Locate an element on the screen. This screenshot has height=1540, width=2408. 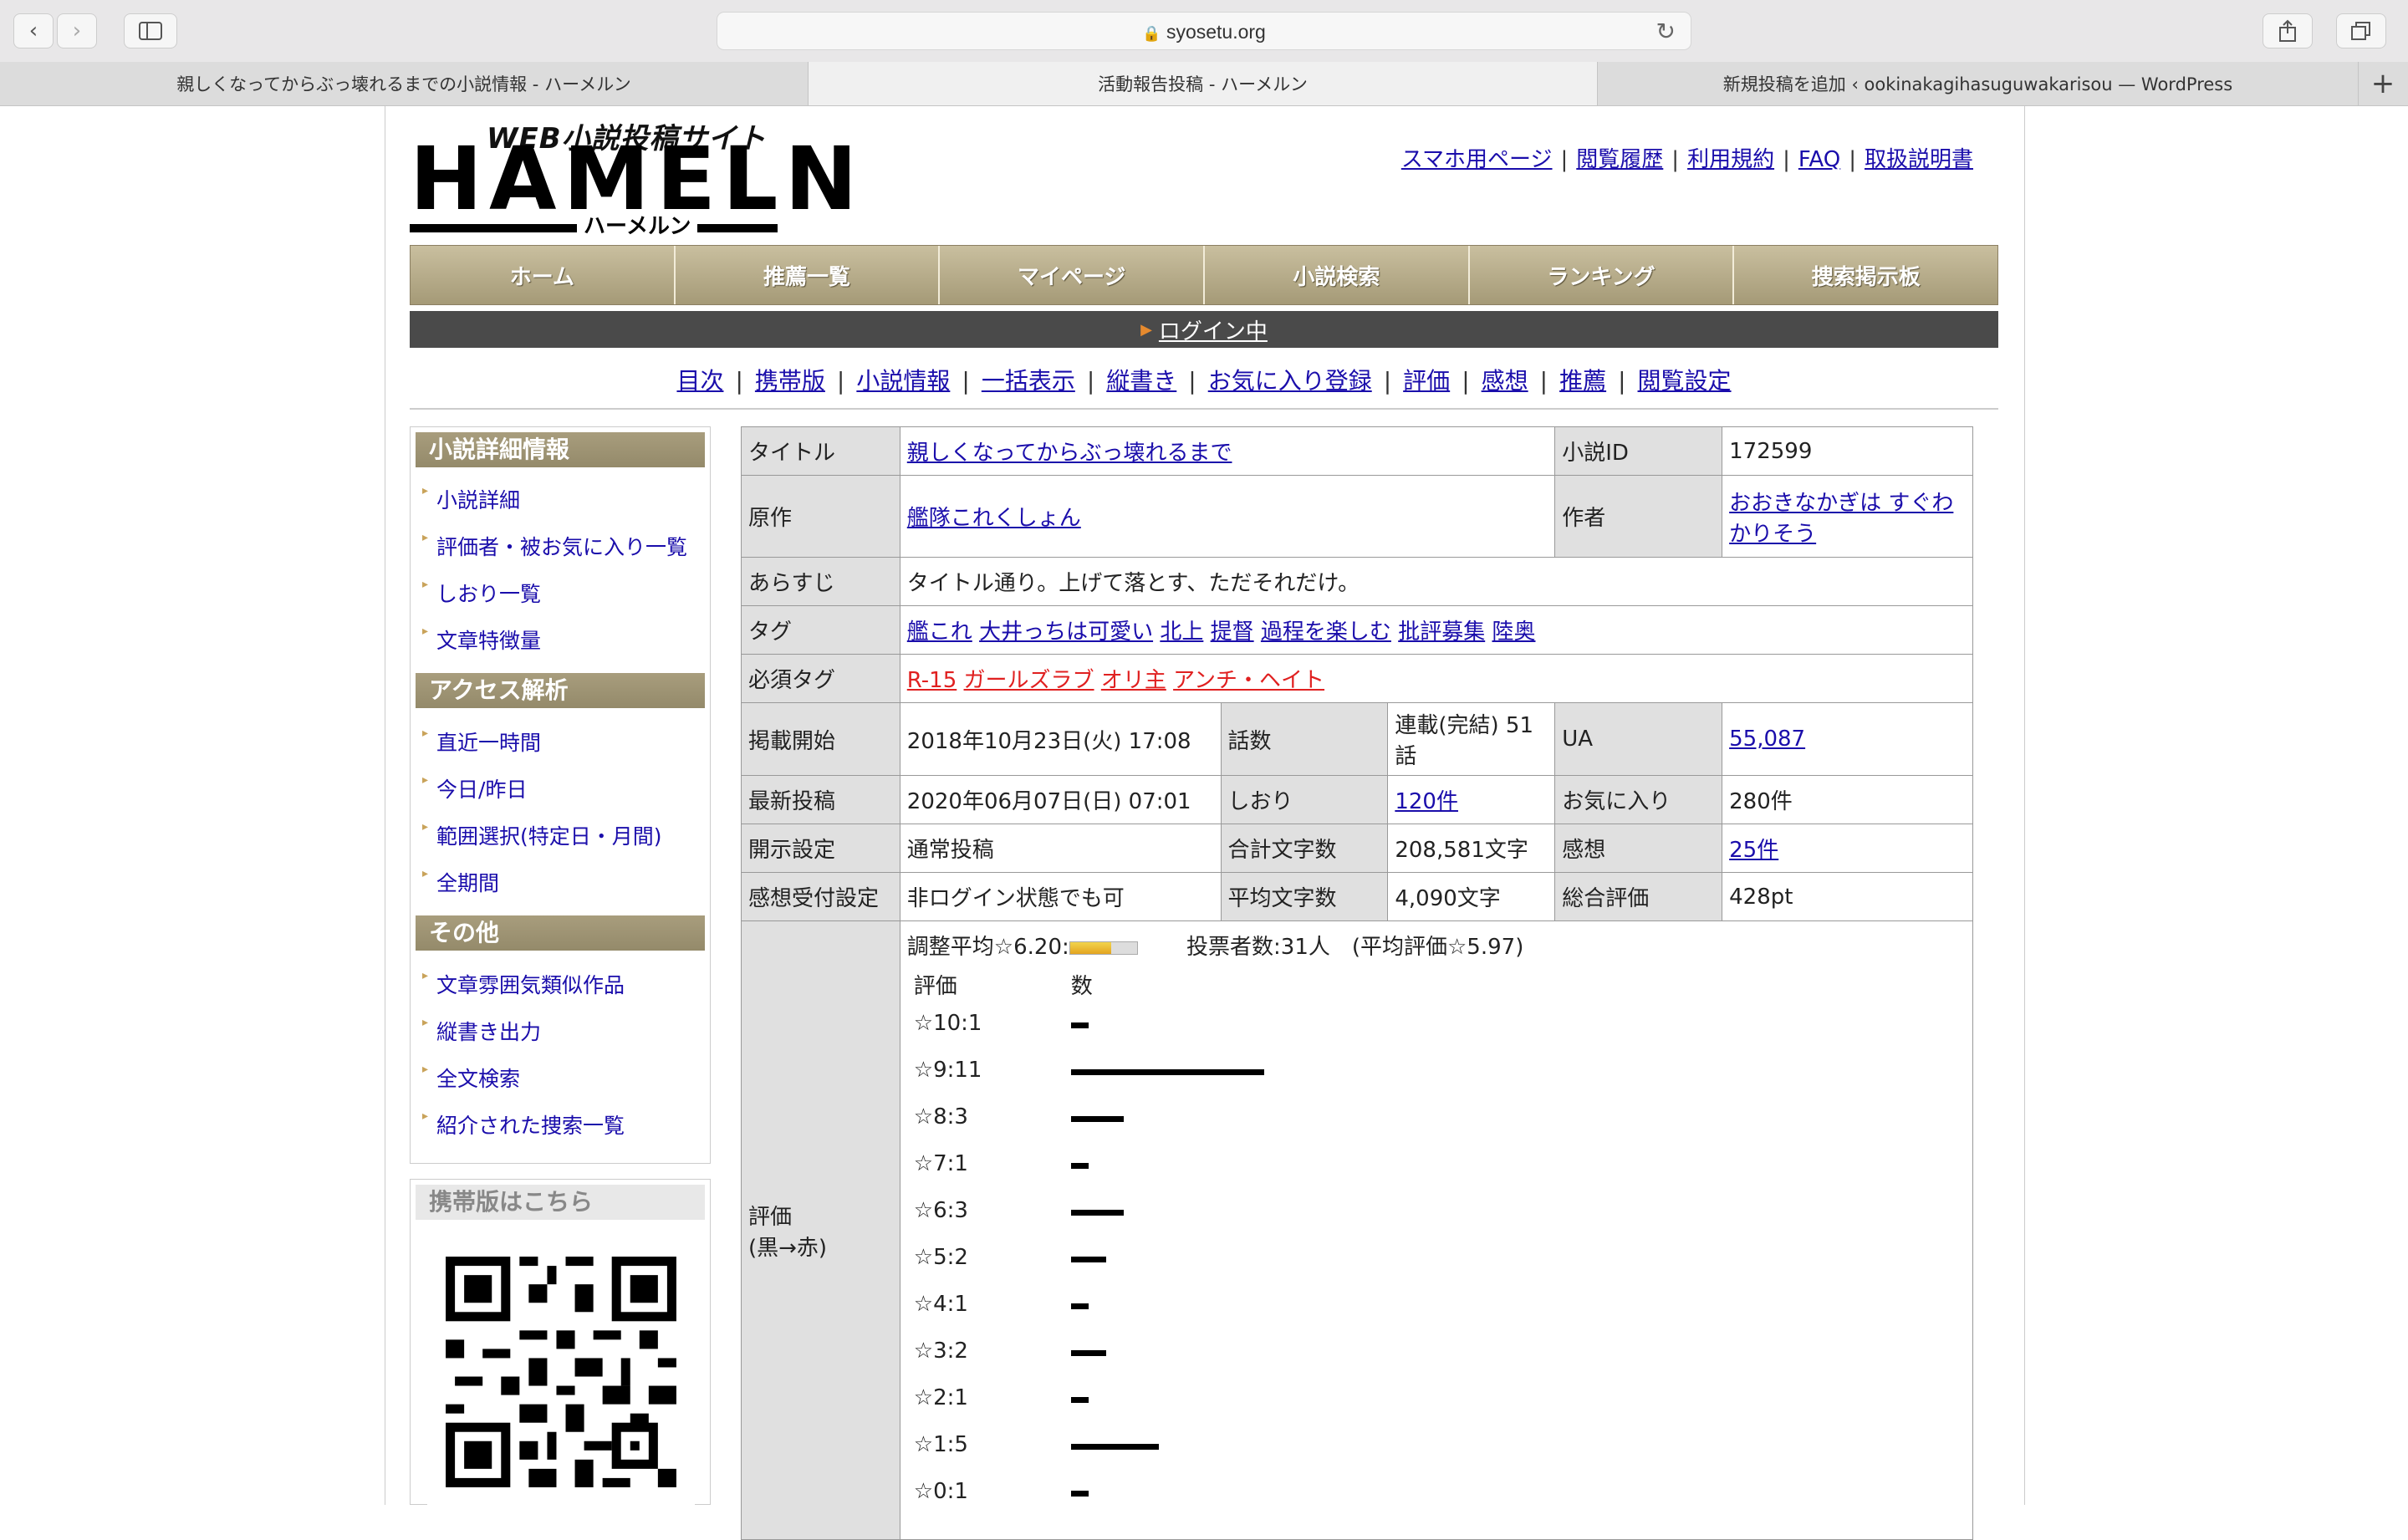
subnav-all: 一括表示 is located at coordinates (1028, 381).